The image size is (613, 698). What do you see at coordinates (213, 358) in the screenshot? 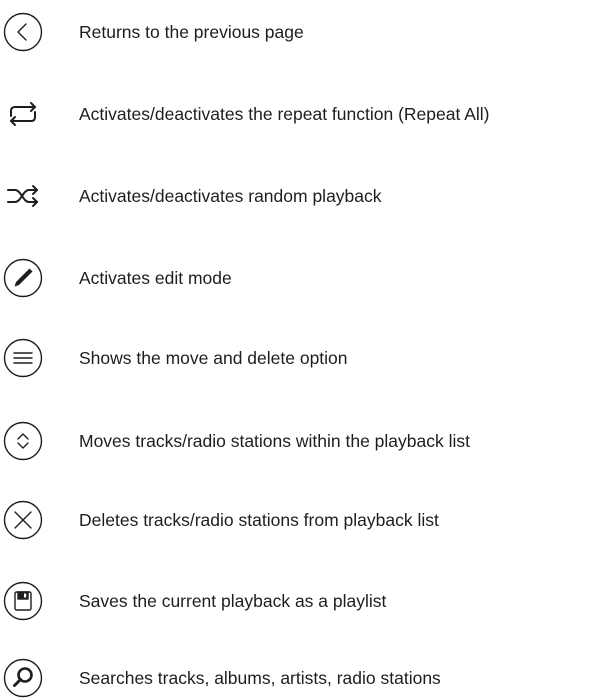
I see `legend-label-menu: Shows the move and delete option` at bounding box center [213, 358].